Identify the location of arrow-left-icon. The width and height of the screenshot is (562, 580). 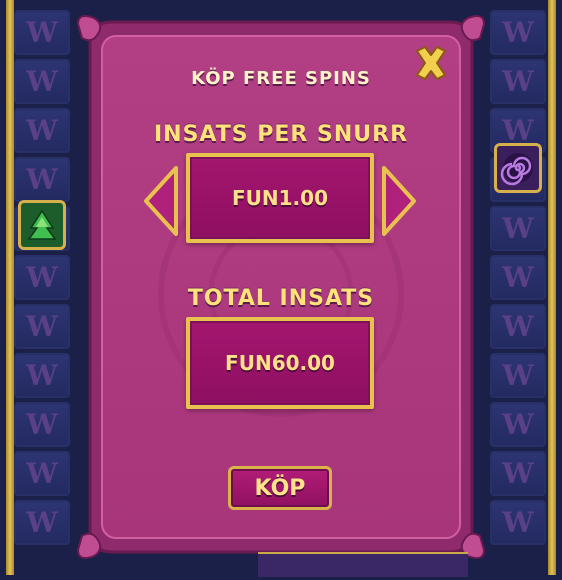
(161, 201).